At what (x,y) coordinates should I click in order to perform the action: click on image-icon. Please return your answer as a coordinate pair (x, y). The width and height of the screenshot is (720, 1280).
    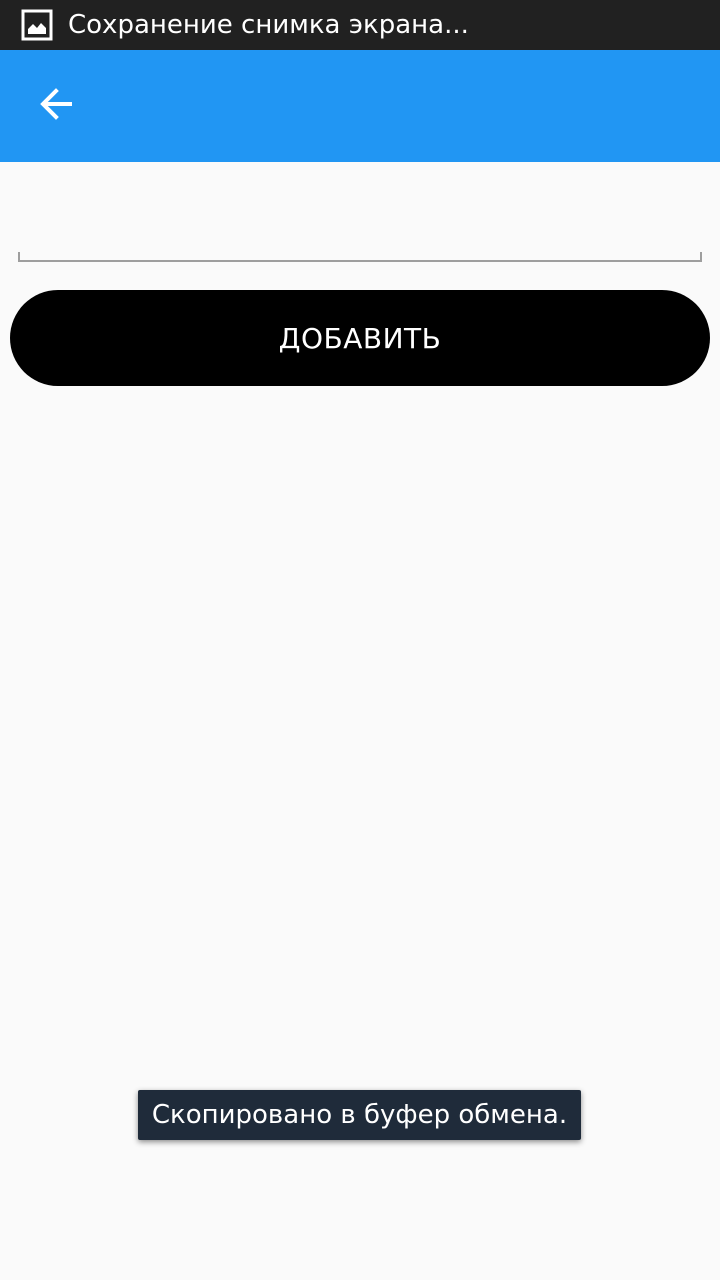
    Looking at the image, I should click on (37, 25).